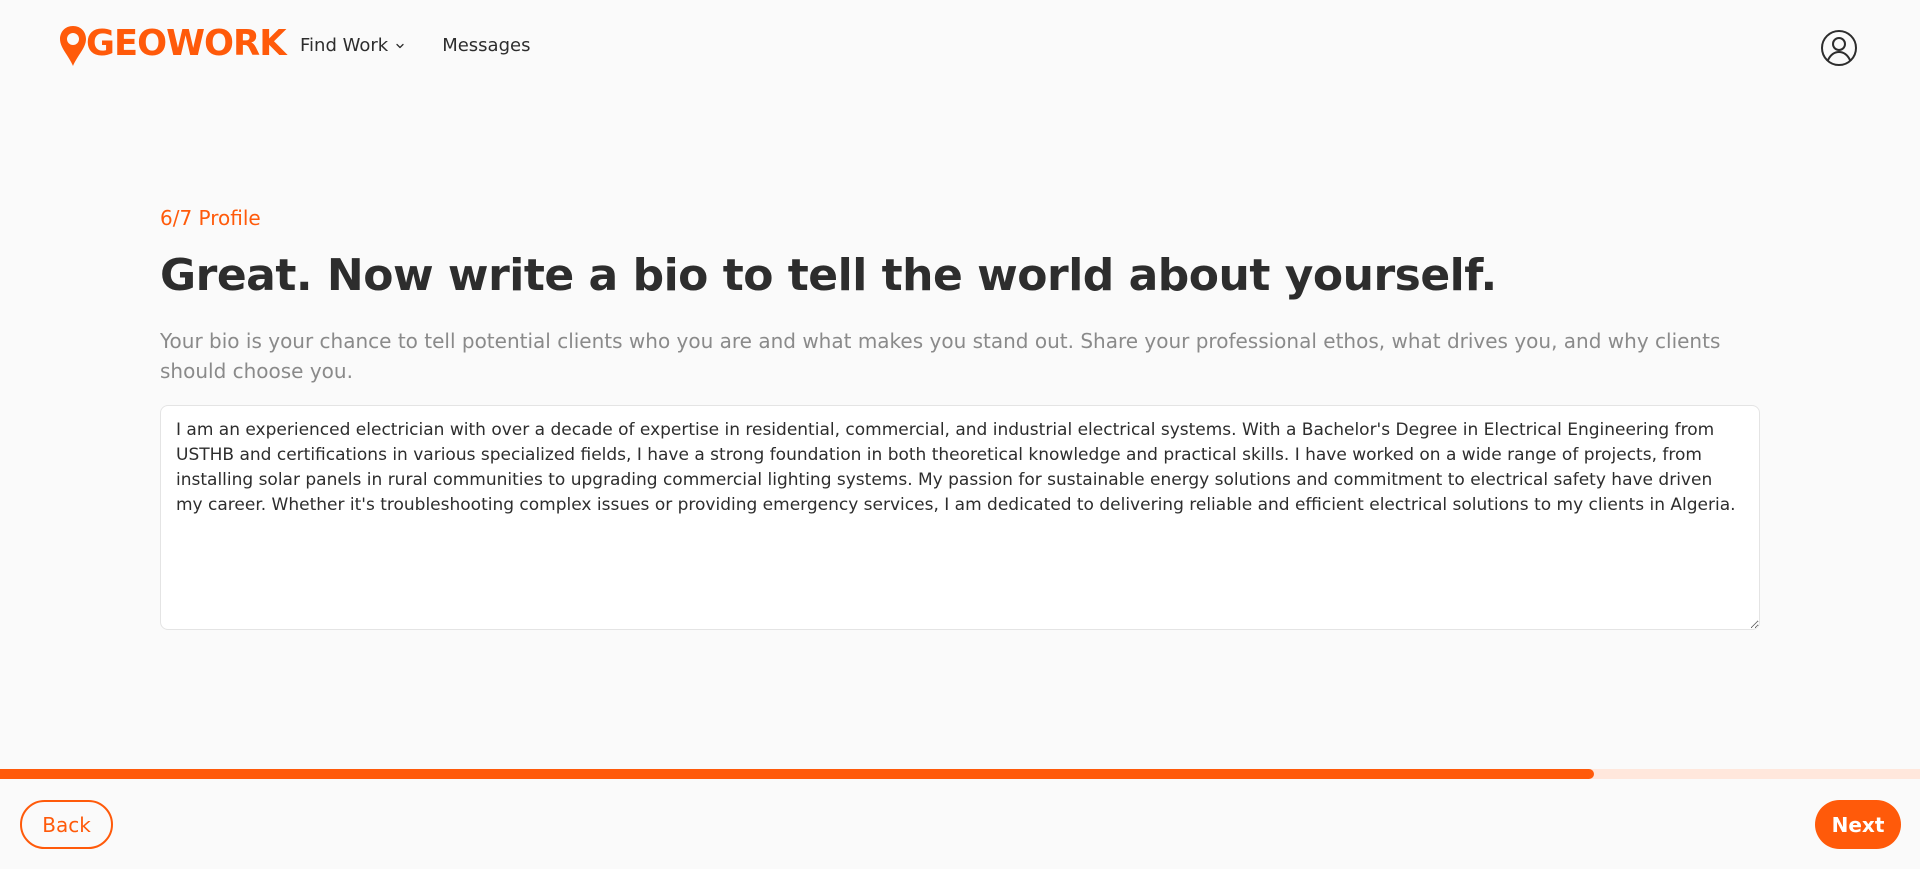 This screenshot has width=1920, height=869. Describe the element at coordinates (400, 45) in the screenshot. I see `chevron-down-icon` at that location.